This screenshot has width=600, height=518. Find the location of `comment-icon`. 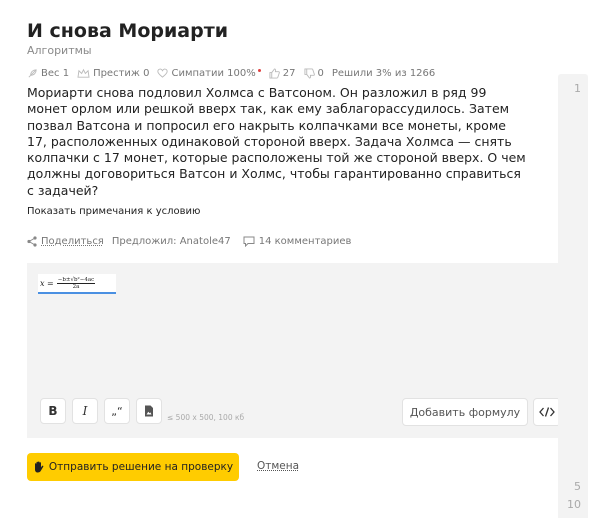

comment-icon is located at coordinates (249, 241).